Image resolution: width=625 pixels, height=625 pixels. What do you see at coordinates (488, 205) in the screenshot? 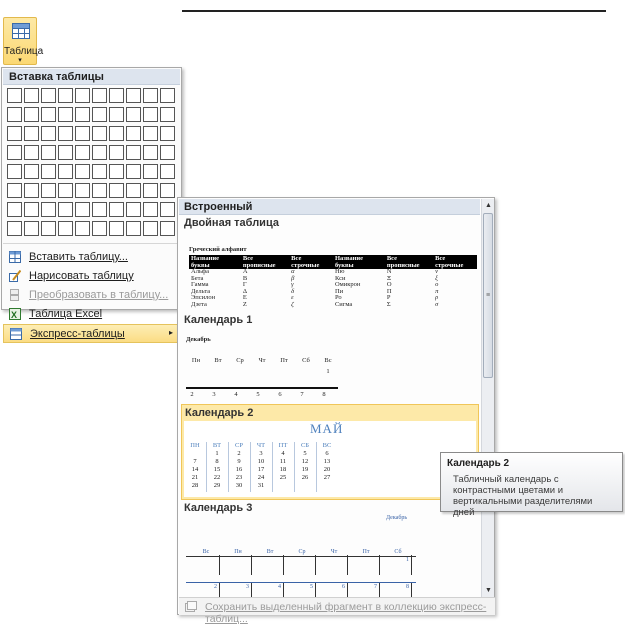
I see `scroll-up-arrow-icon: ▲` at bounding box center [488, 205].